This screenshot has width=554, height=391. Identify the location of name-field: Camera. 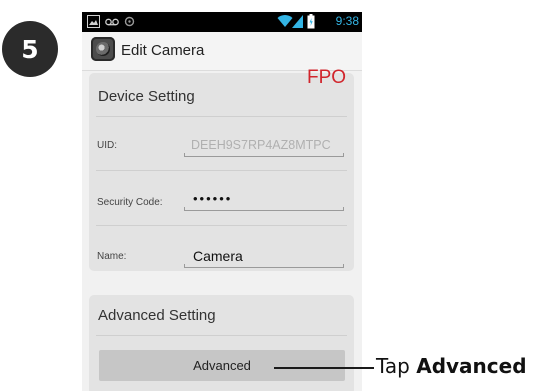
(218, 256).